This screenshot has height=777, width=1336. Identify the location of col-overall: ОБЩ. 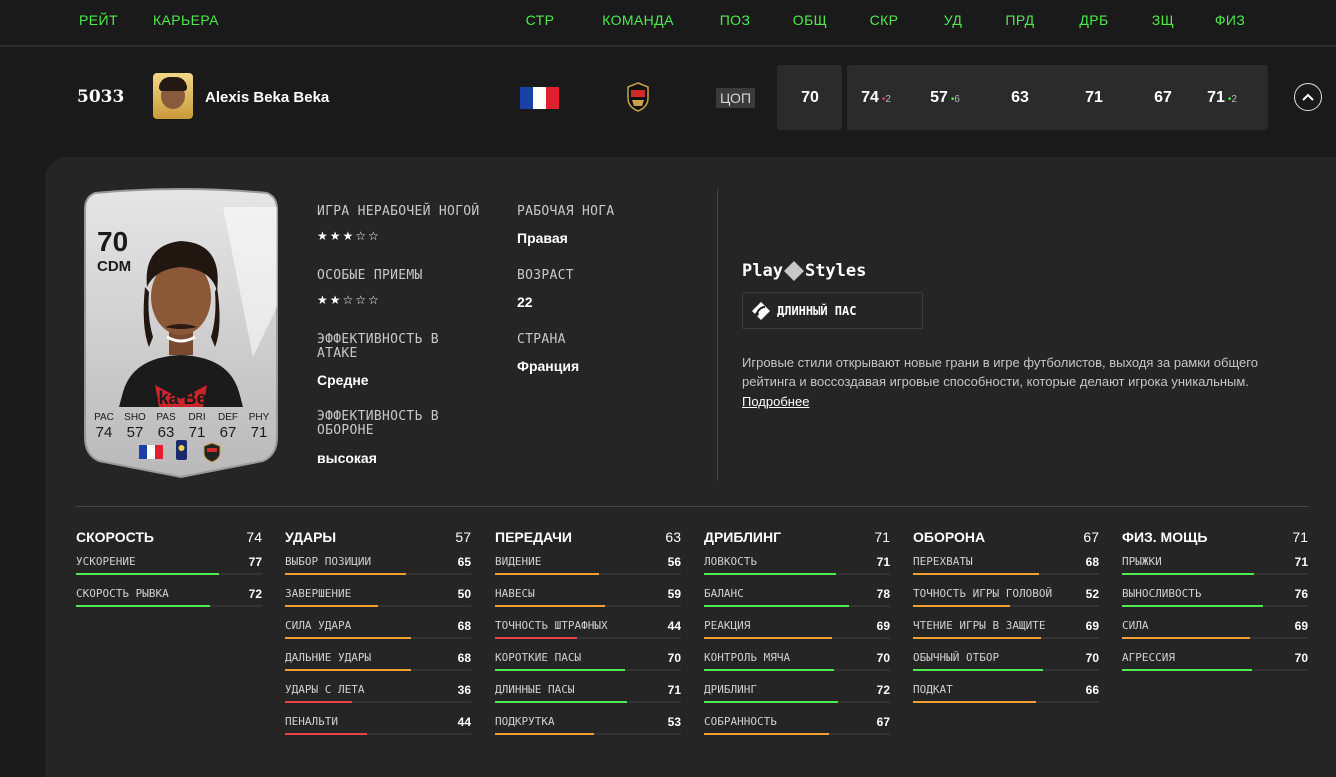
(810, 20).